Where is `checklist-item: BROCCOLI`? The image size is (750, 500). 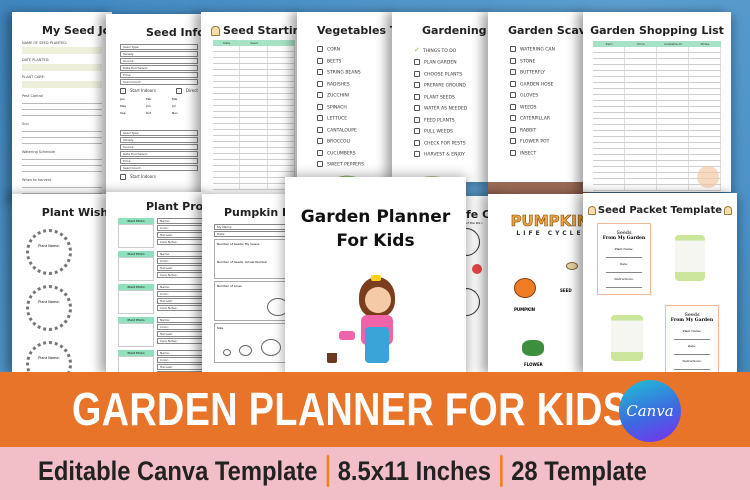 checklist-item: BROCCOLI is located at coordinates (357, 141).